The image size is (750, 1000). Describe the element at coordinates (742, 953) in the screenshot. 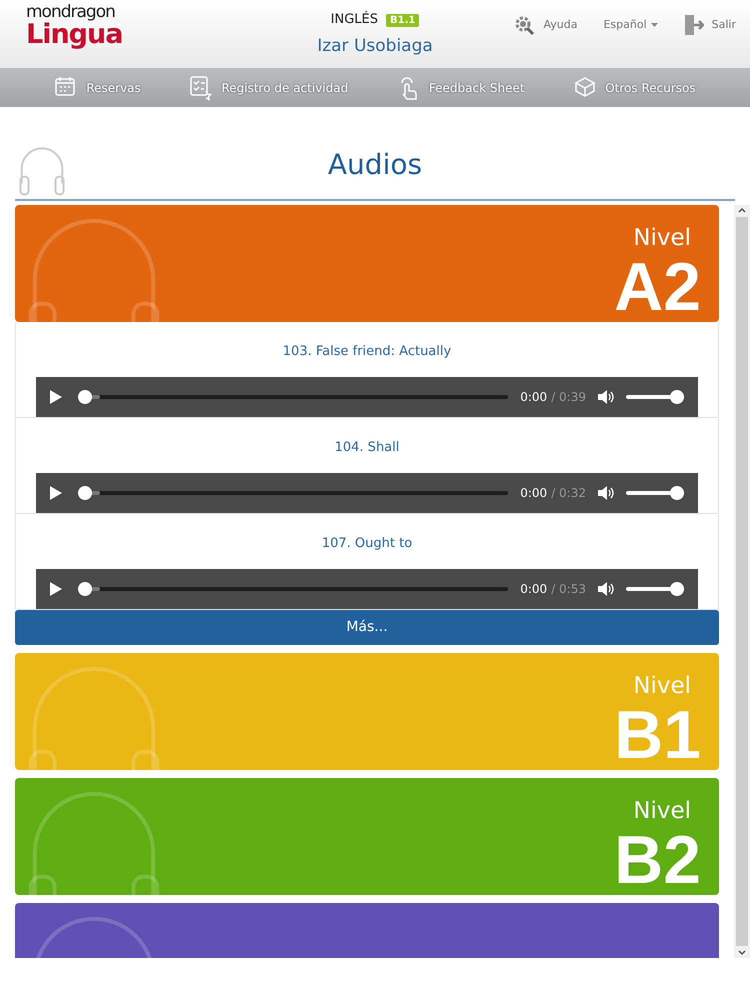

I see `scroll-down-icon` at that location.